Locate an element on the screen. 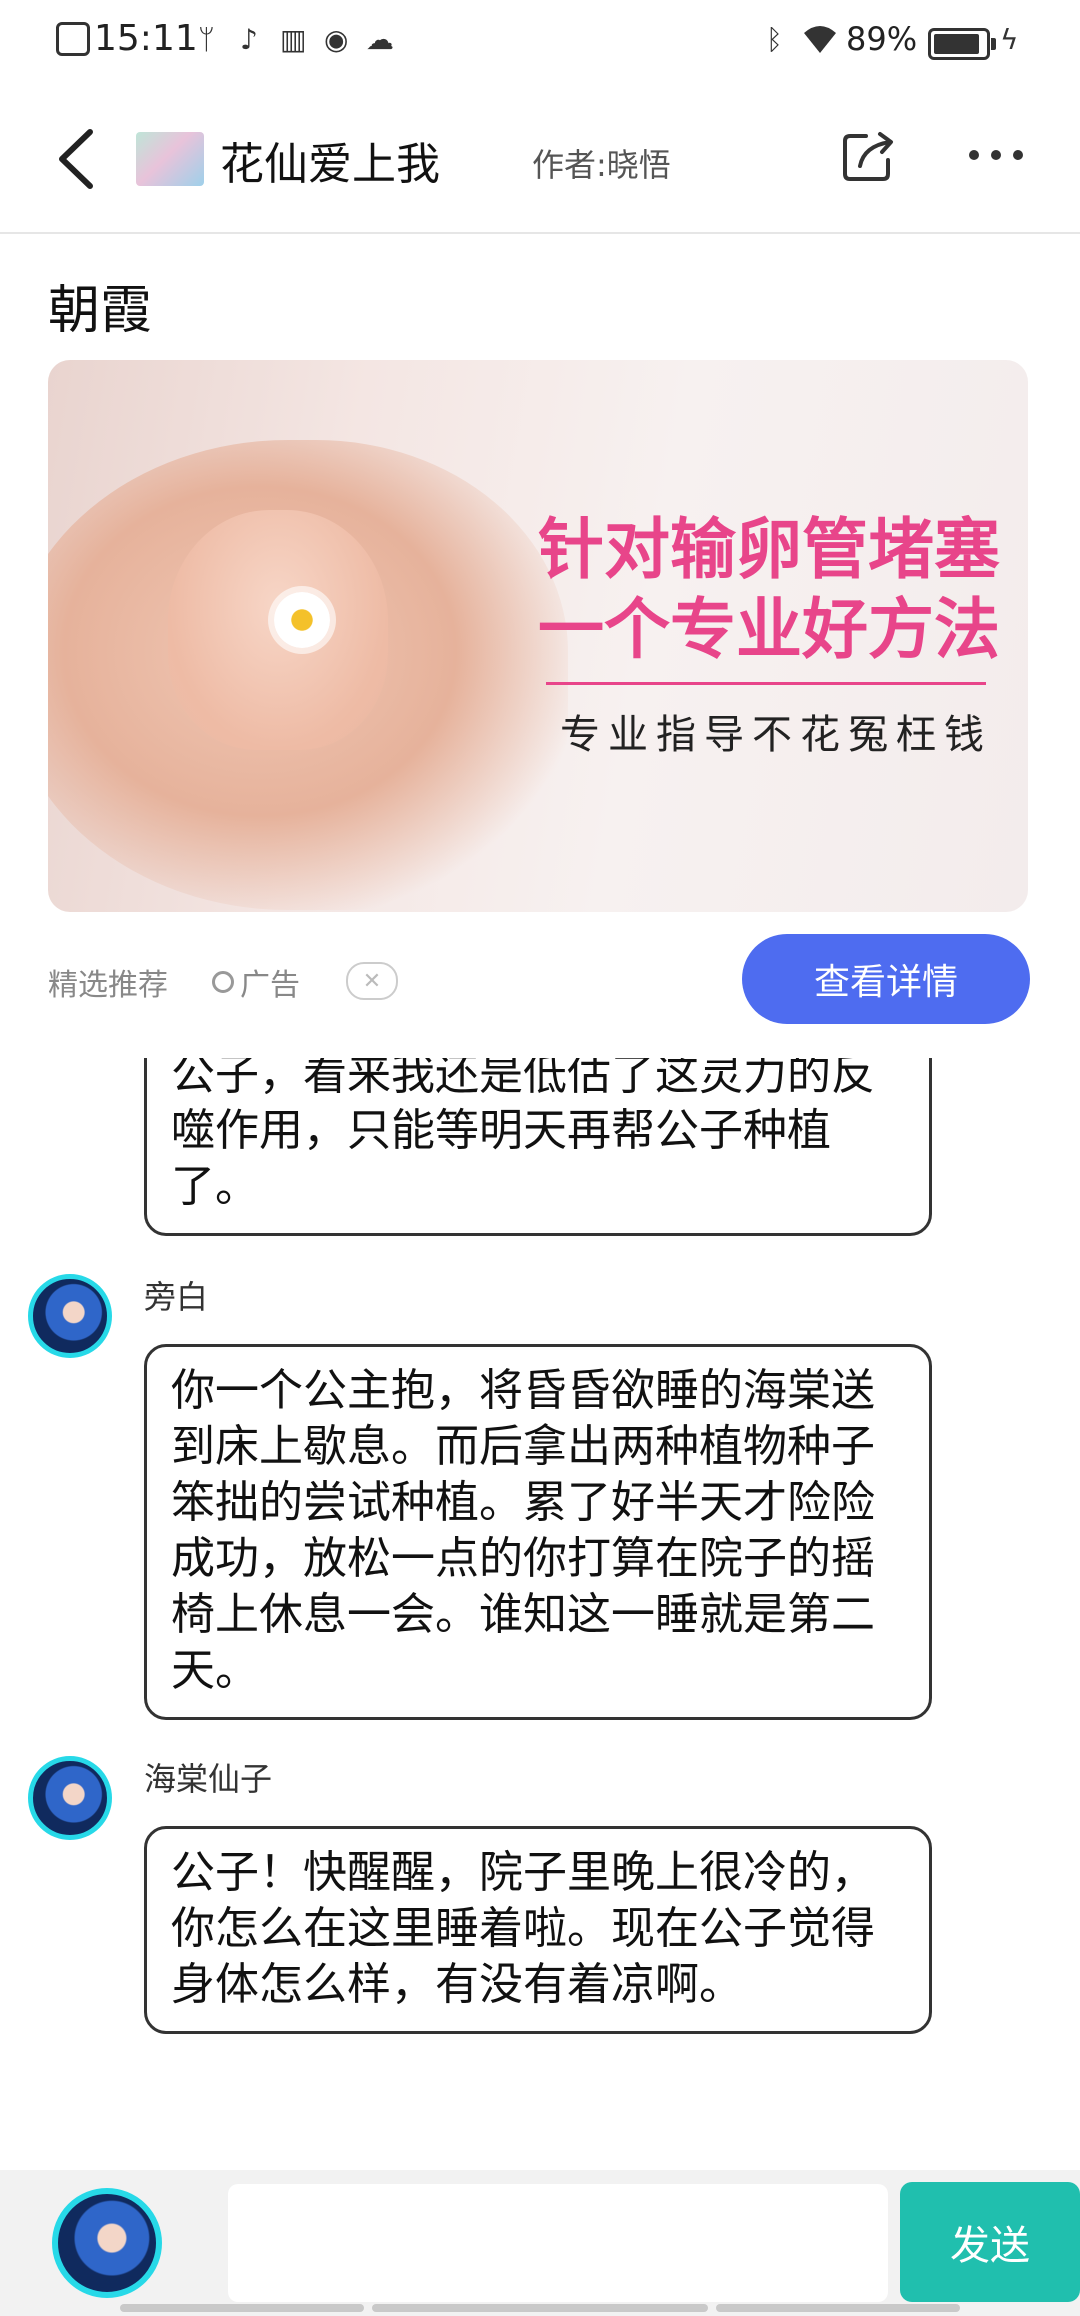 The height and width of the screenshot is (2316, 1080). send-button: 发送 is located at coordinates (990, 2242).